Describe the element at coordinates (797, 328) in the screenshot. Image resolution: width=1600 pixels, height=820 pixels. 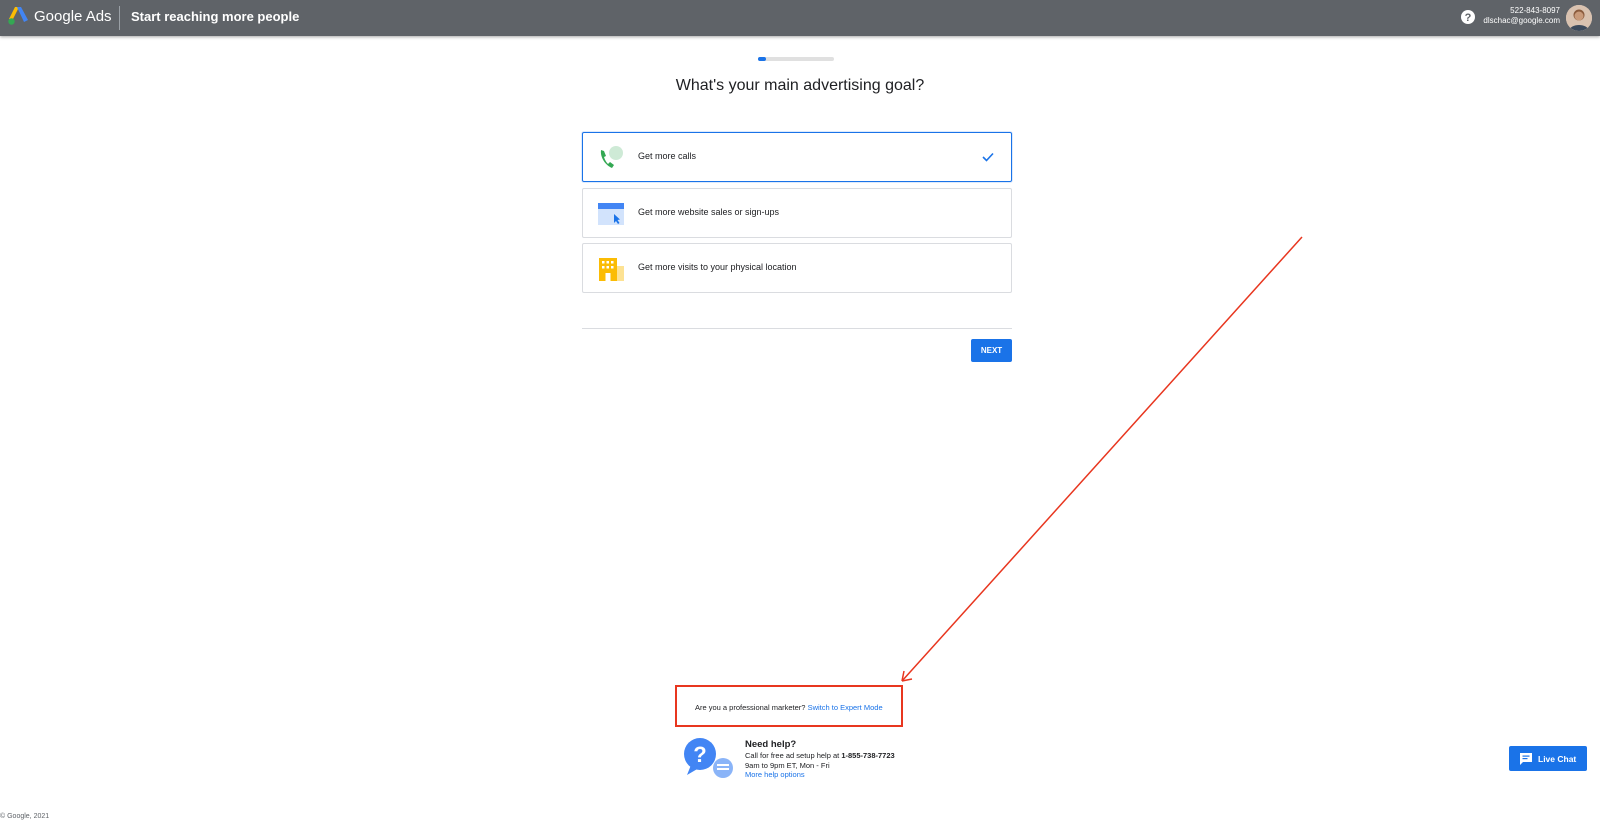
I see `section-divider` at that location.